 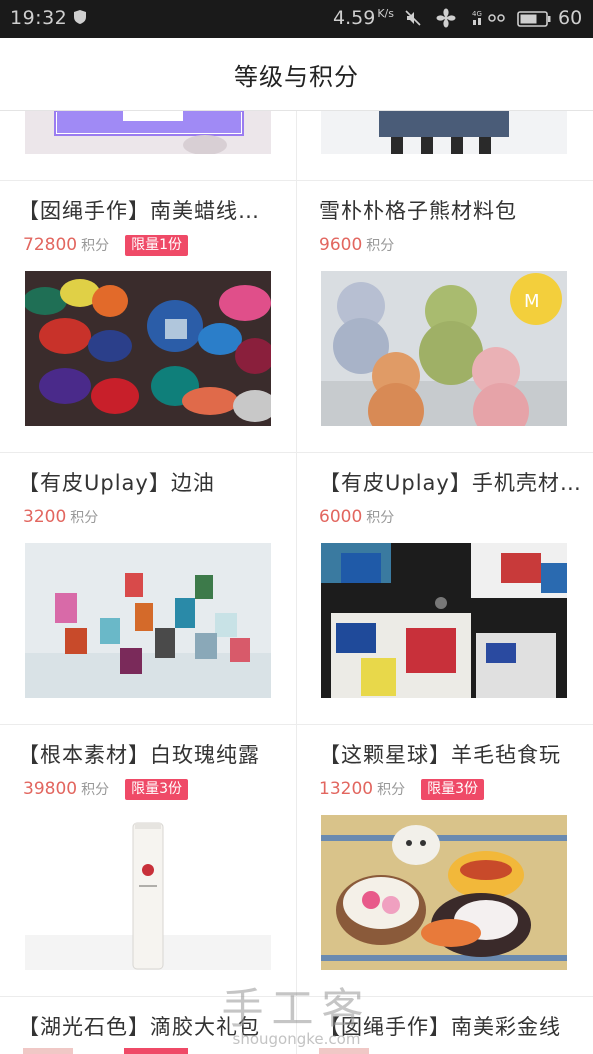 I want to click on limit-badge: 限量1份, so click(x=157, y=245).